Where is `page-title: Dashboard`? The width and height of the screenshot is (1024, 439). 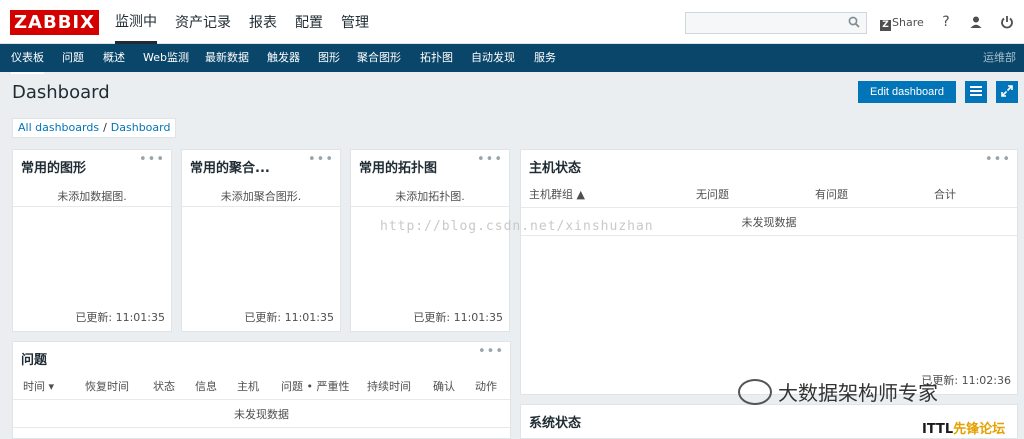 page-title: Dashboard is located at coordinates (61, 92).